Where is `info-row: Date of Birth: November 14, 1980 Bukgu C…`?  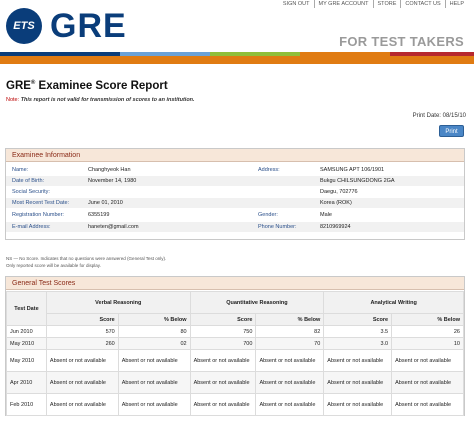 info-row: Date of Birth: November 14, 1980 Bukgu C… is located at coordinates (235, 181).